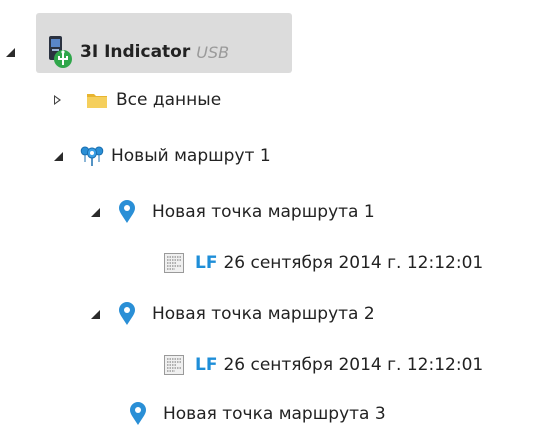 Image resolution: width=552 pixels, height=433 pixels. Describe the element at coordinates (57, 100) in the screenshot. I see `collapse-toggle-icon` at that location.